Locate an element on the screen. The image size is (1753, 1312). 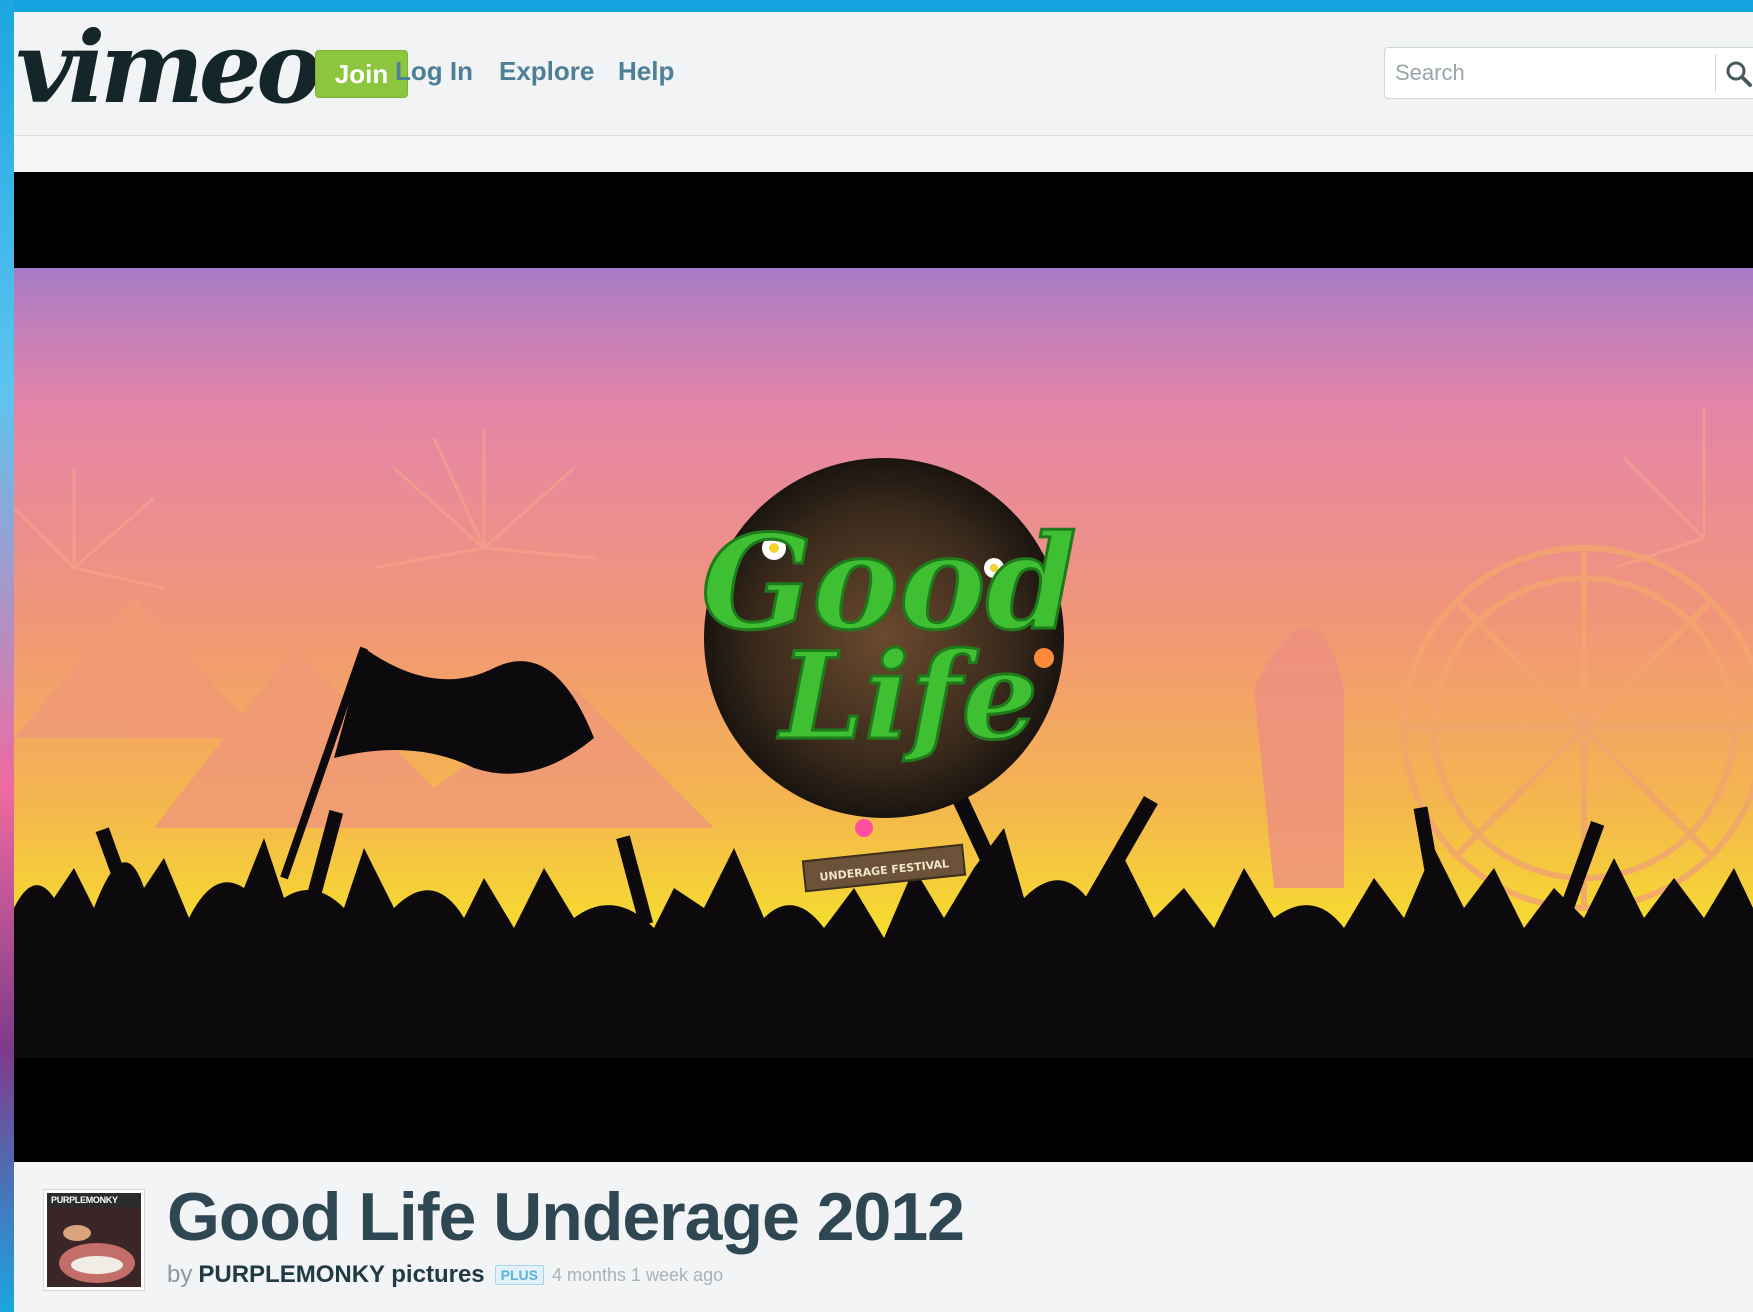
svg-text: Life is located at coordinates (907, 696).